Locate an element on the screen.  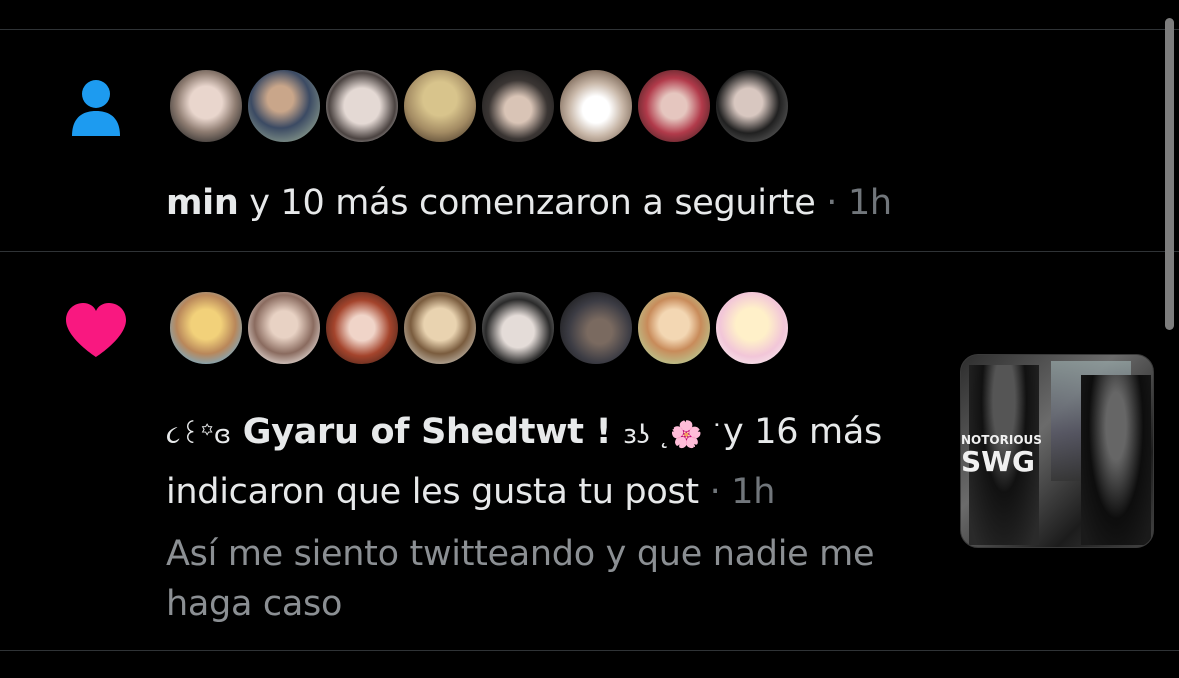
like-text-line-1: ૮꒰꙳ɞ Gyaru of Shedtwt ! ɜʖ ˛🌸 ˙y 16 más is located at coordinates (524, 432).